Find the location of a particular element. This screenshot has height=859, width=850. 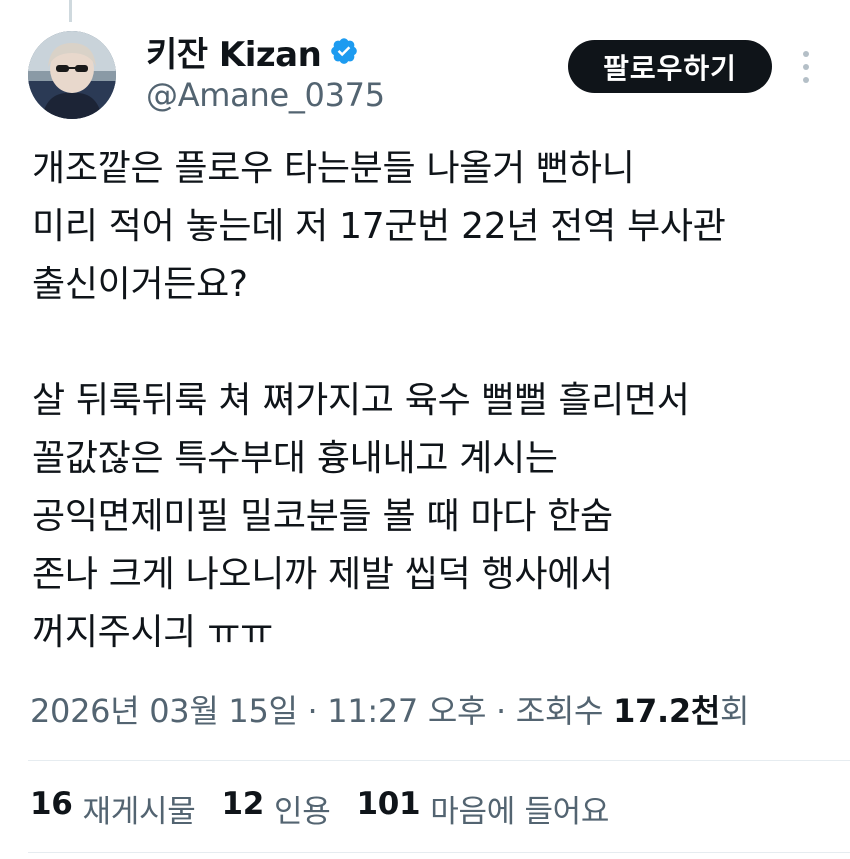

tweet-time: 11:27 오후 is located at coordinates (406, 711).